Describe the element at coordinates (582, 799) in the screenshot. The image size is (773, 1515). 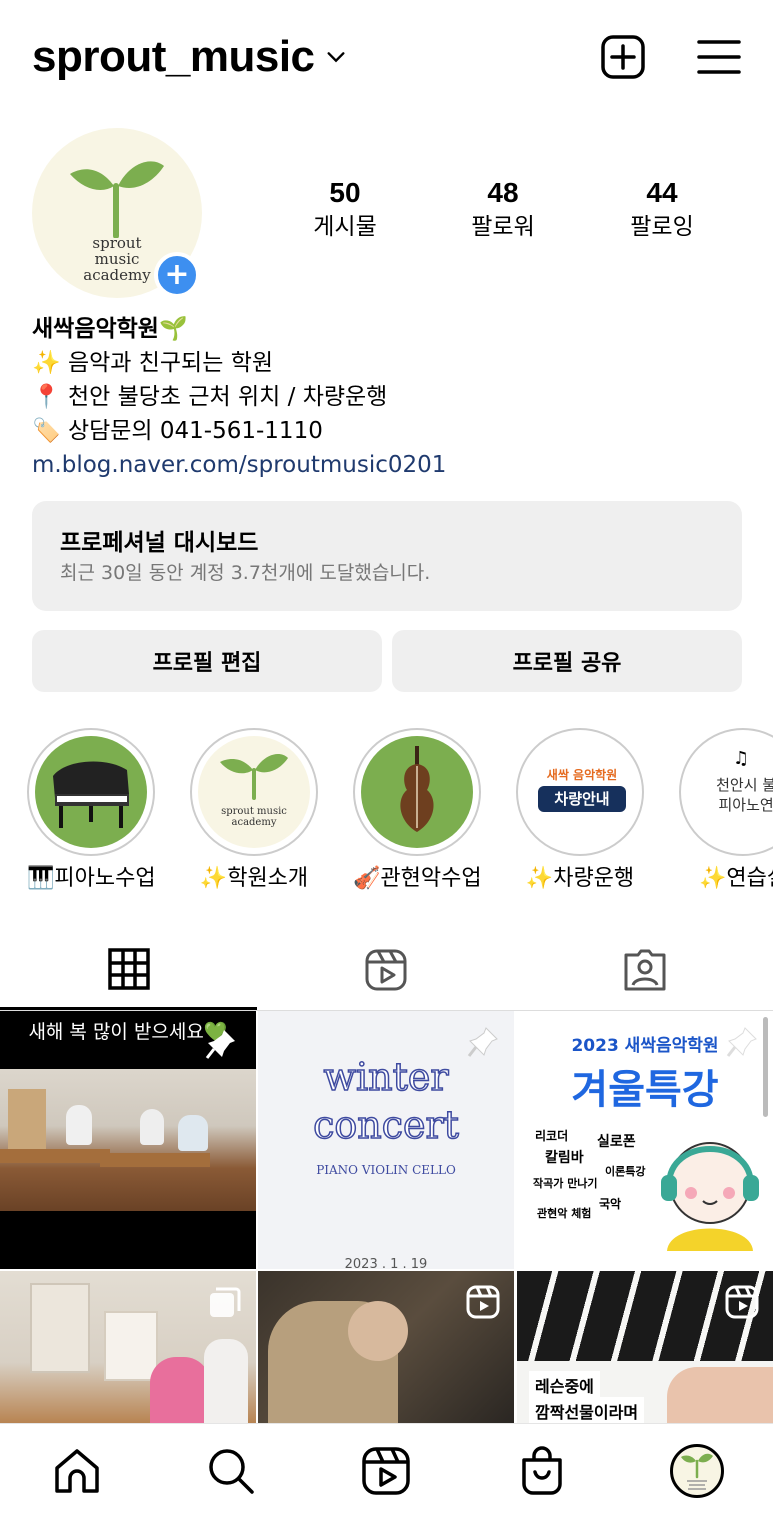
I see `shuttle-badge-sub: 차량안내` at that location.